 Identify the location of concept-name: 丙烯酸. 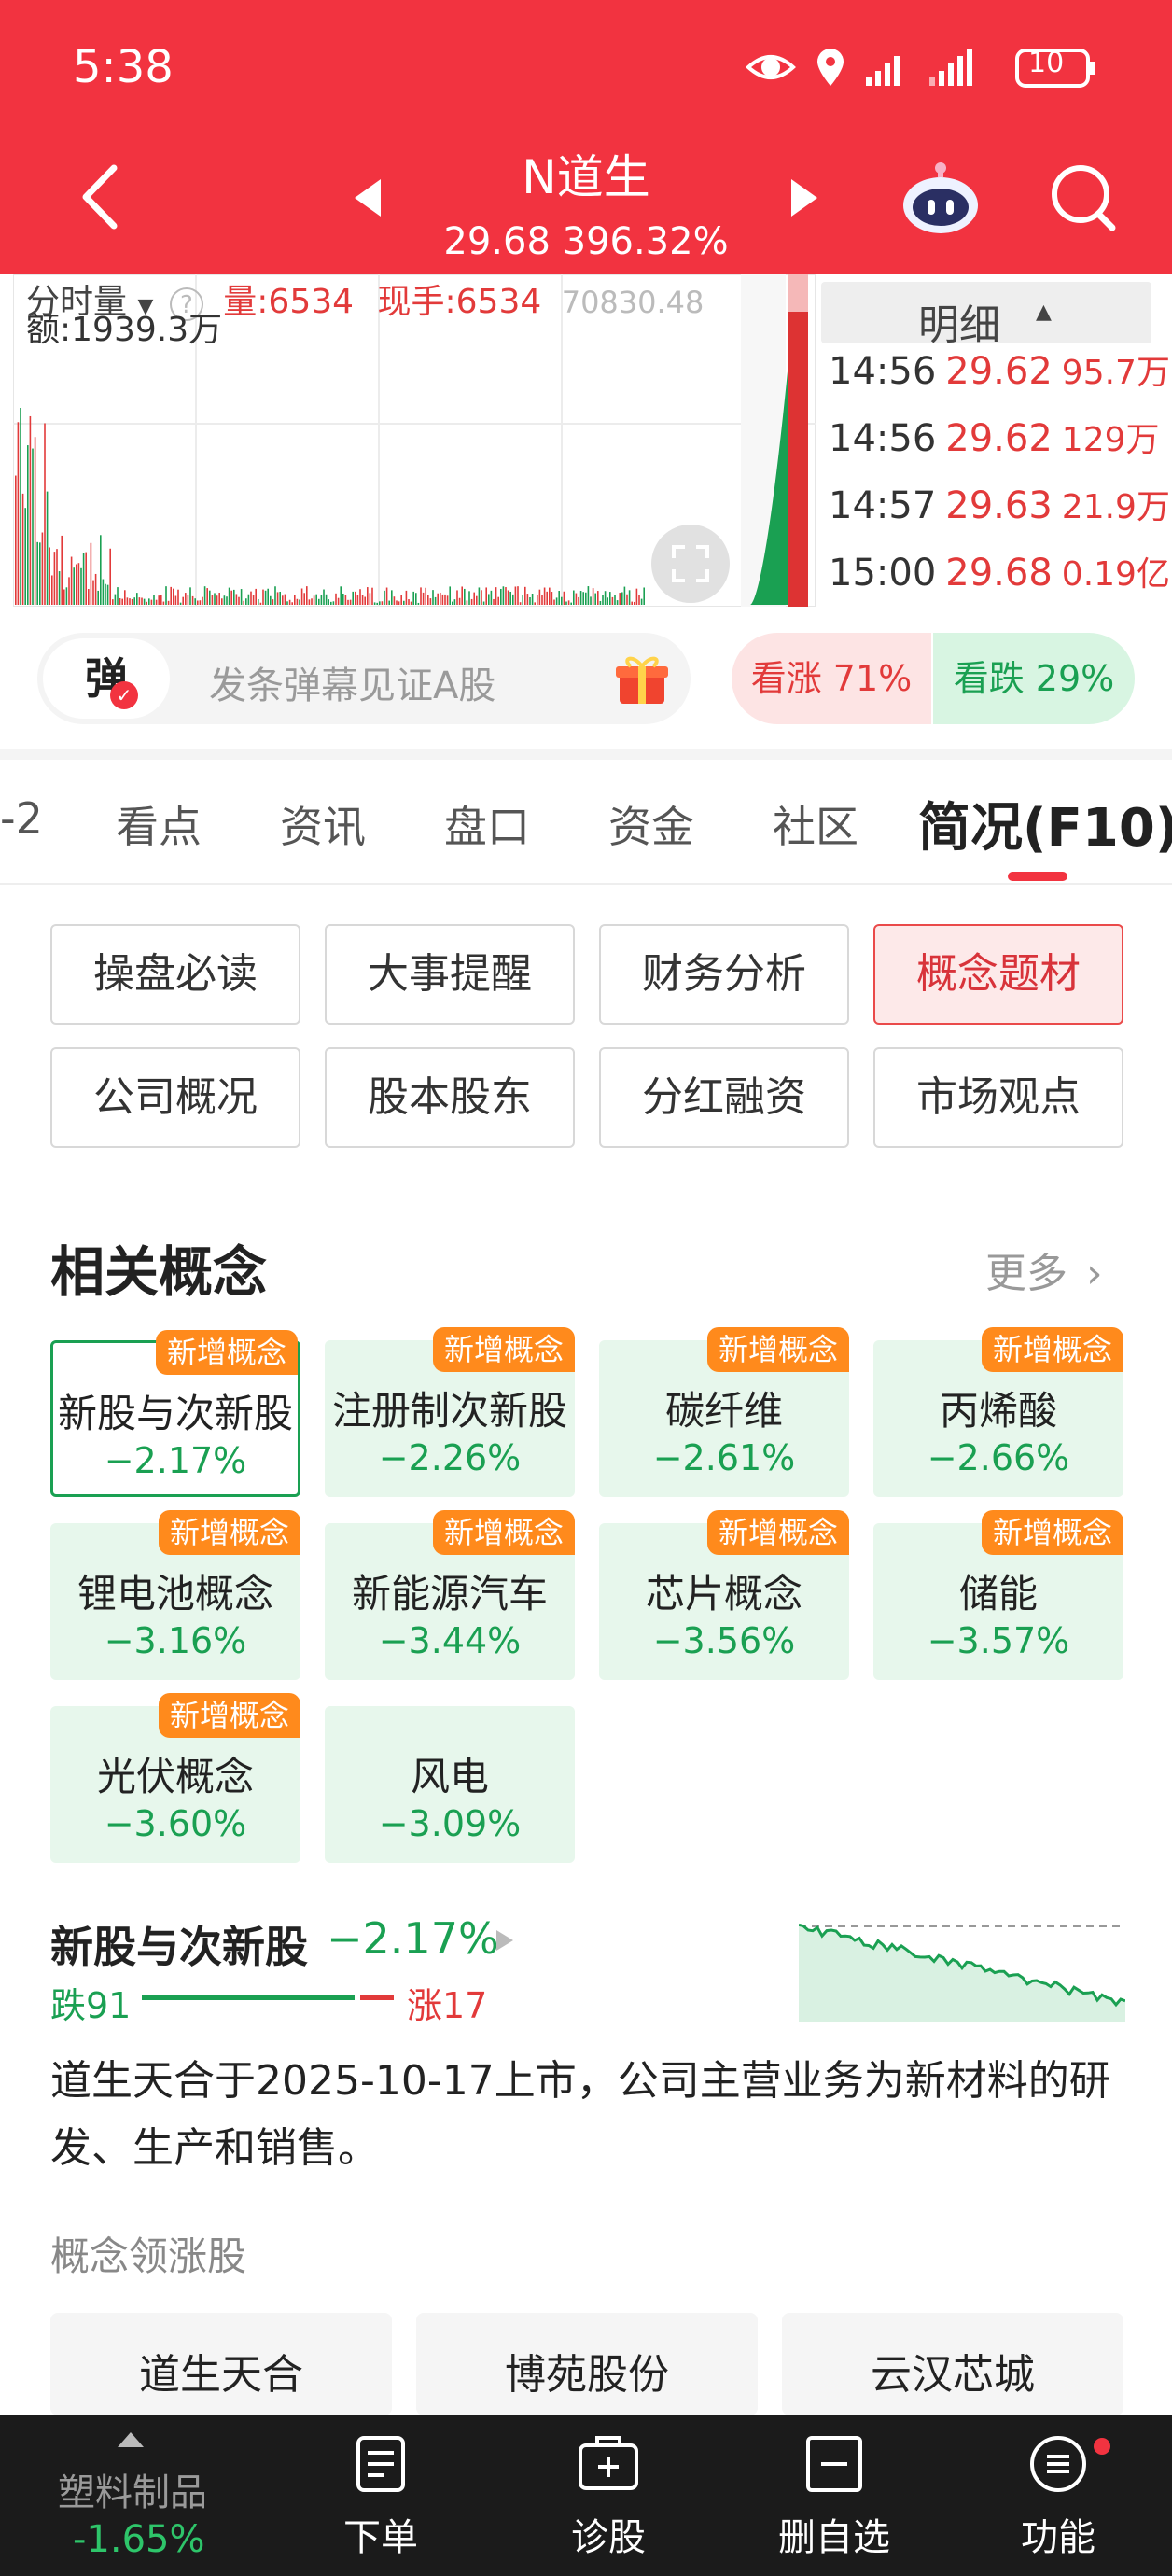
(998, 1411).